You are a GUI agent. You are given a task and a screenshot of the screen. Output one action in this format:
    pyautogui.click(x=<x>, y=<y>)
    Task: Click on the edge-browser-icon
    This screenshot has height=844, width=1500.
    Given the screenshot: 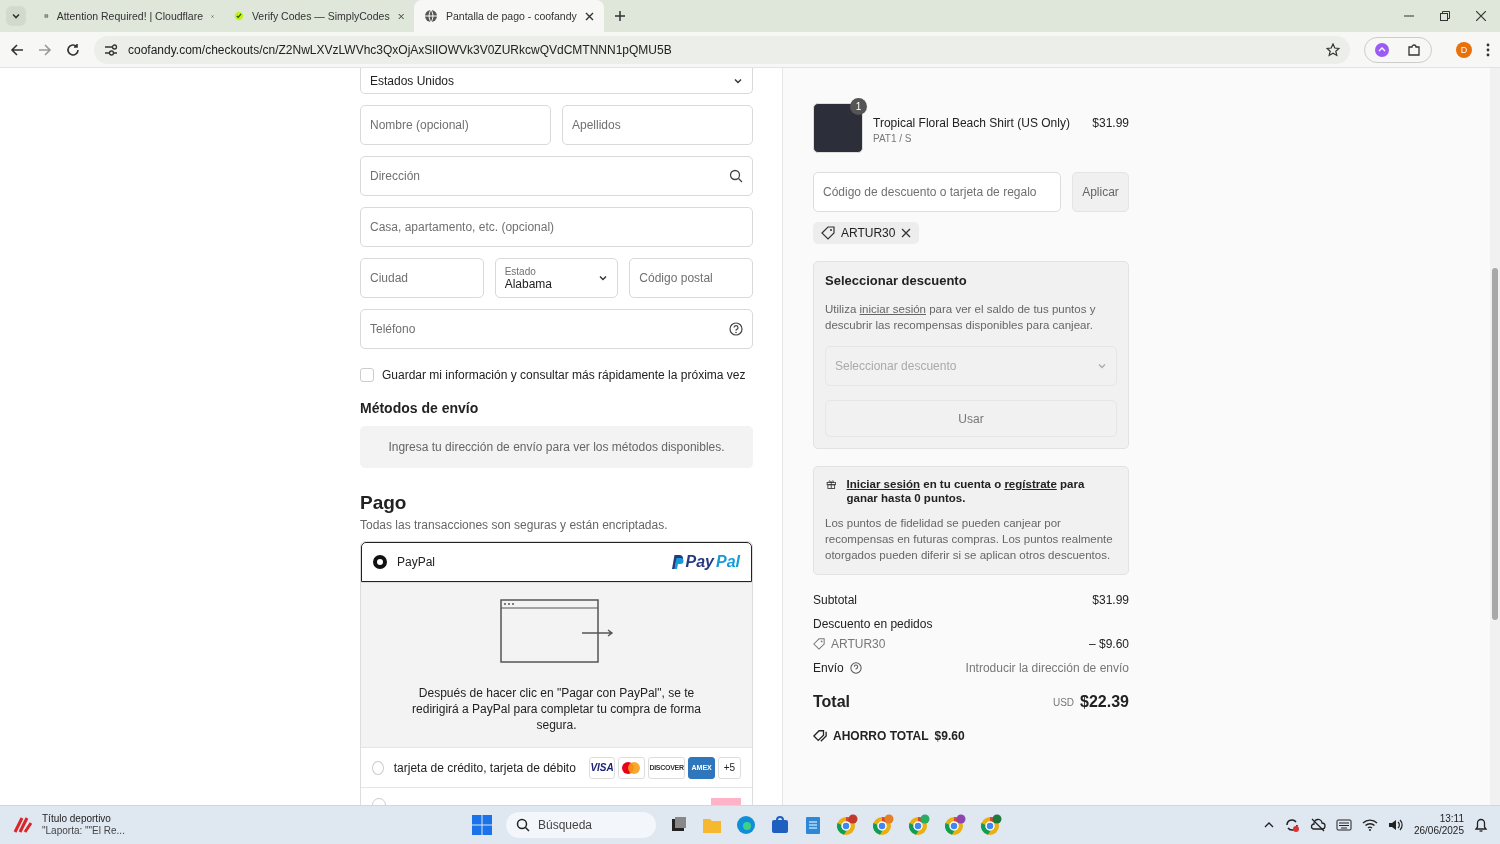 What is the action you would take?
    pyautogui.click(x=746, y=825)
    